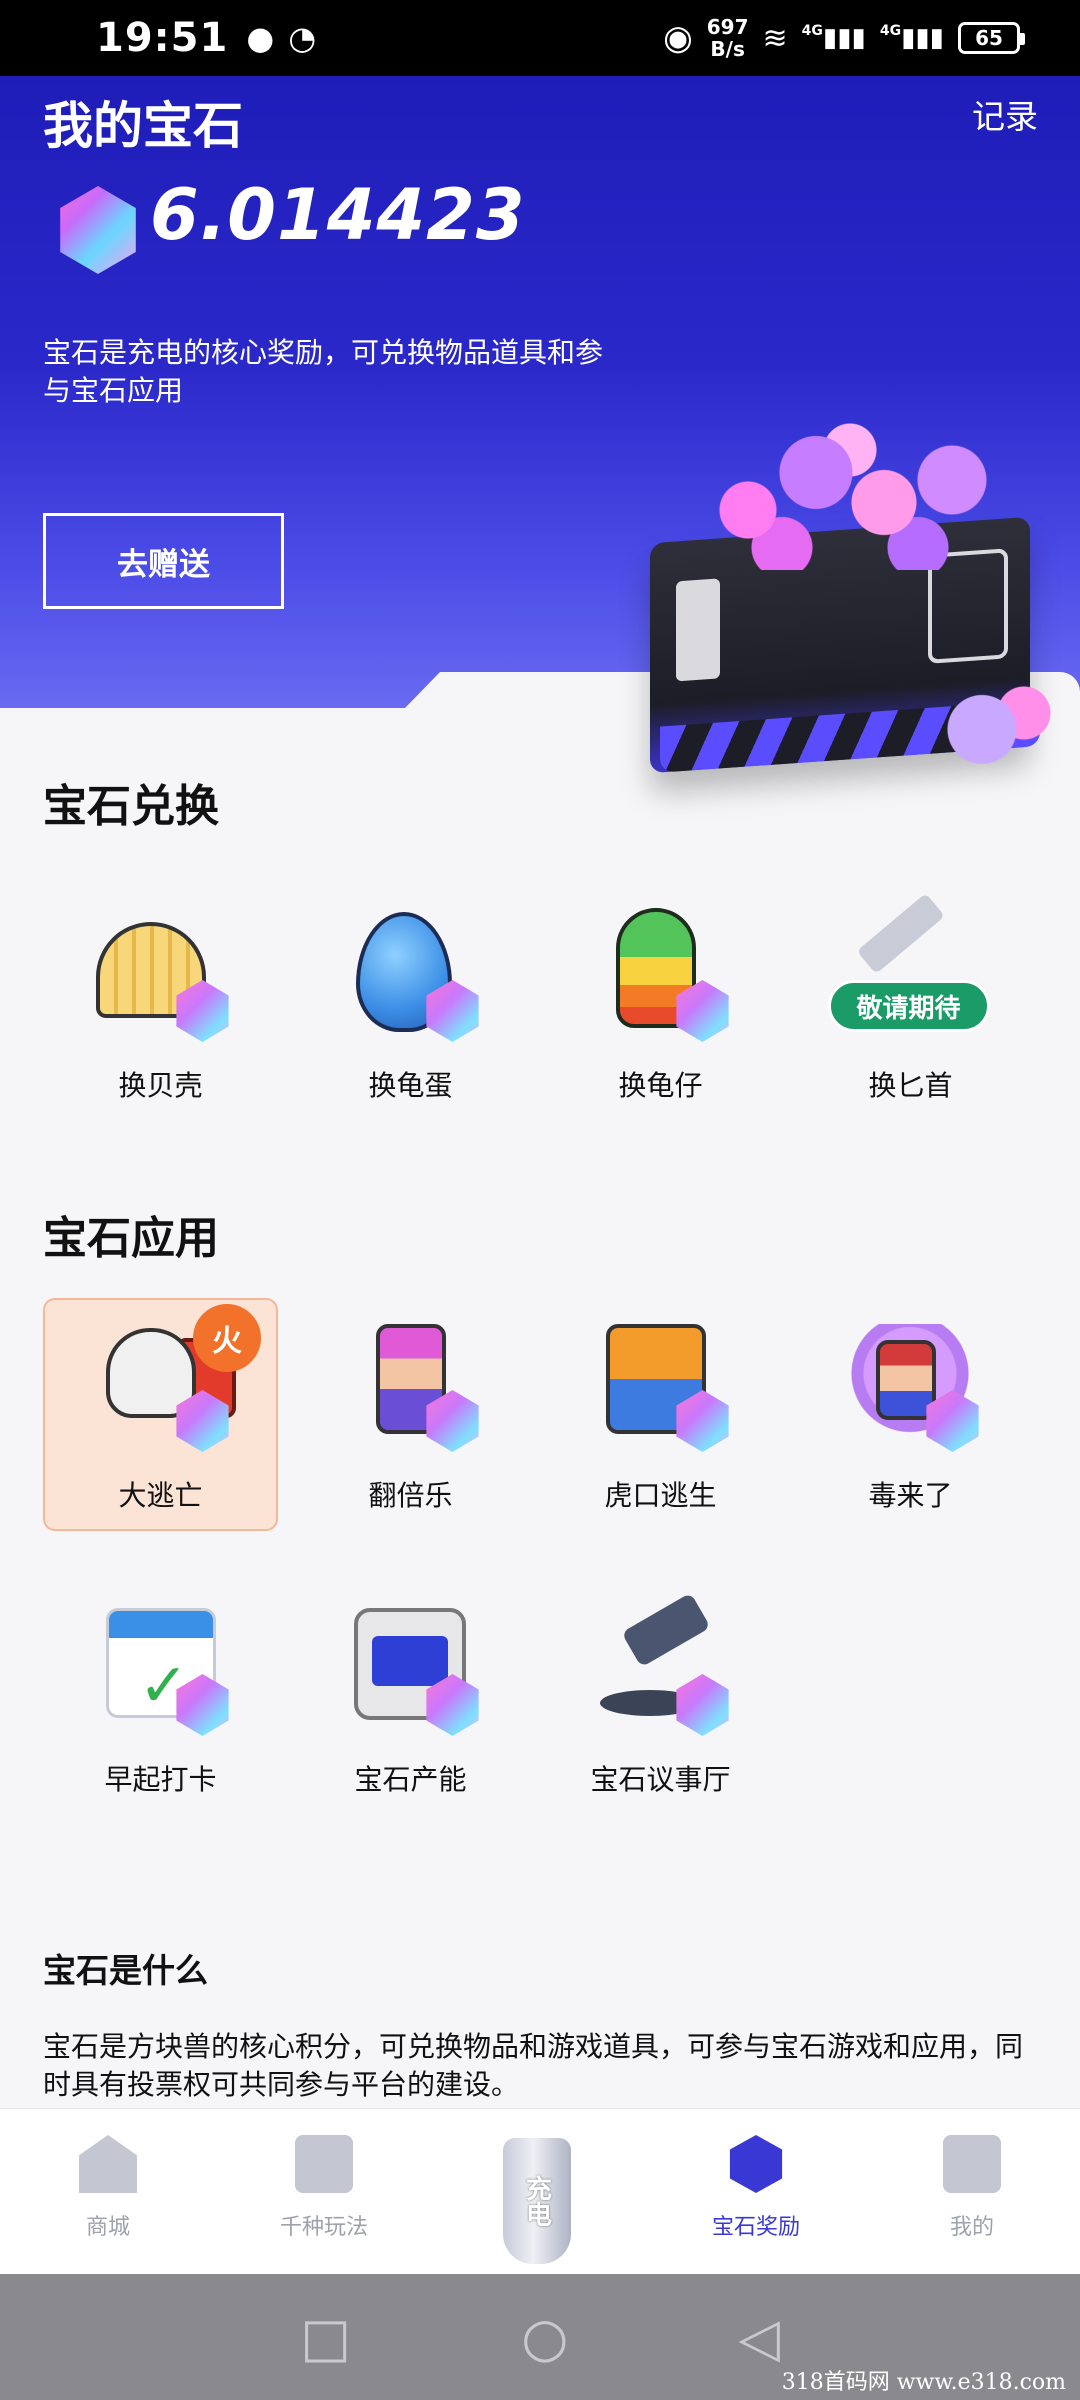  What do you see at coordinates (125, 1970) in the screenshot?
I see `what-is-title: 宝石是什么` at bounding box center [125, 1970].